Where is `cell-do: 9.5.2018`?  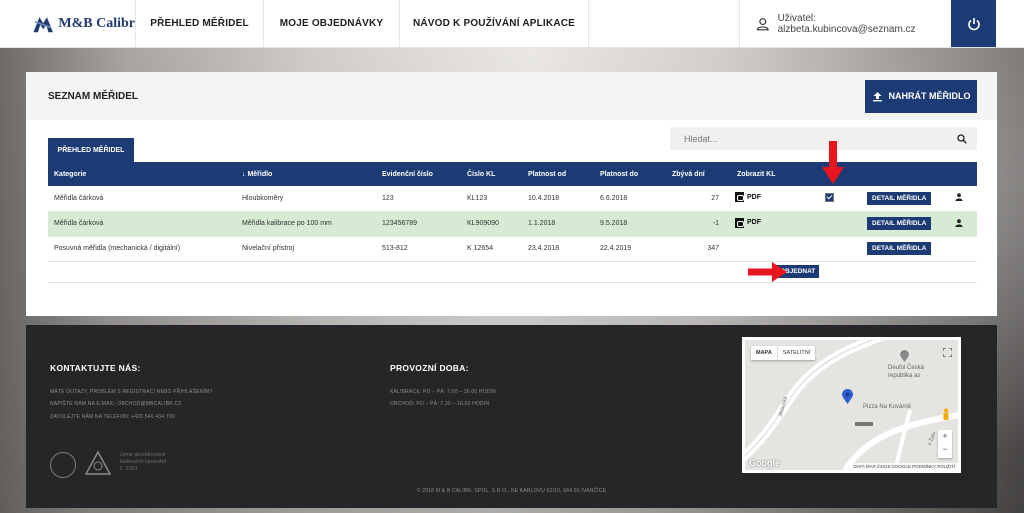 cell-do: 9.5.2018 is located at coordinates (630, 224).